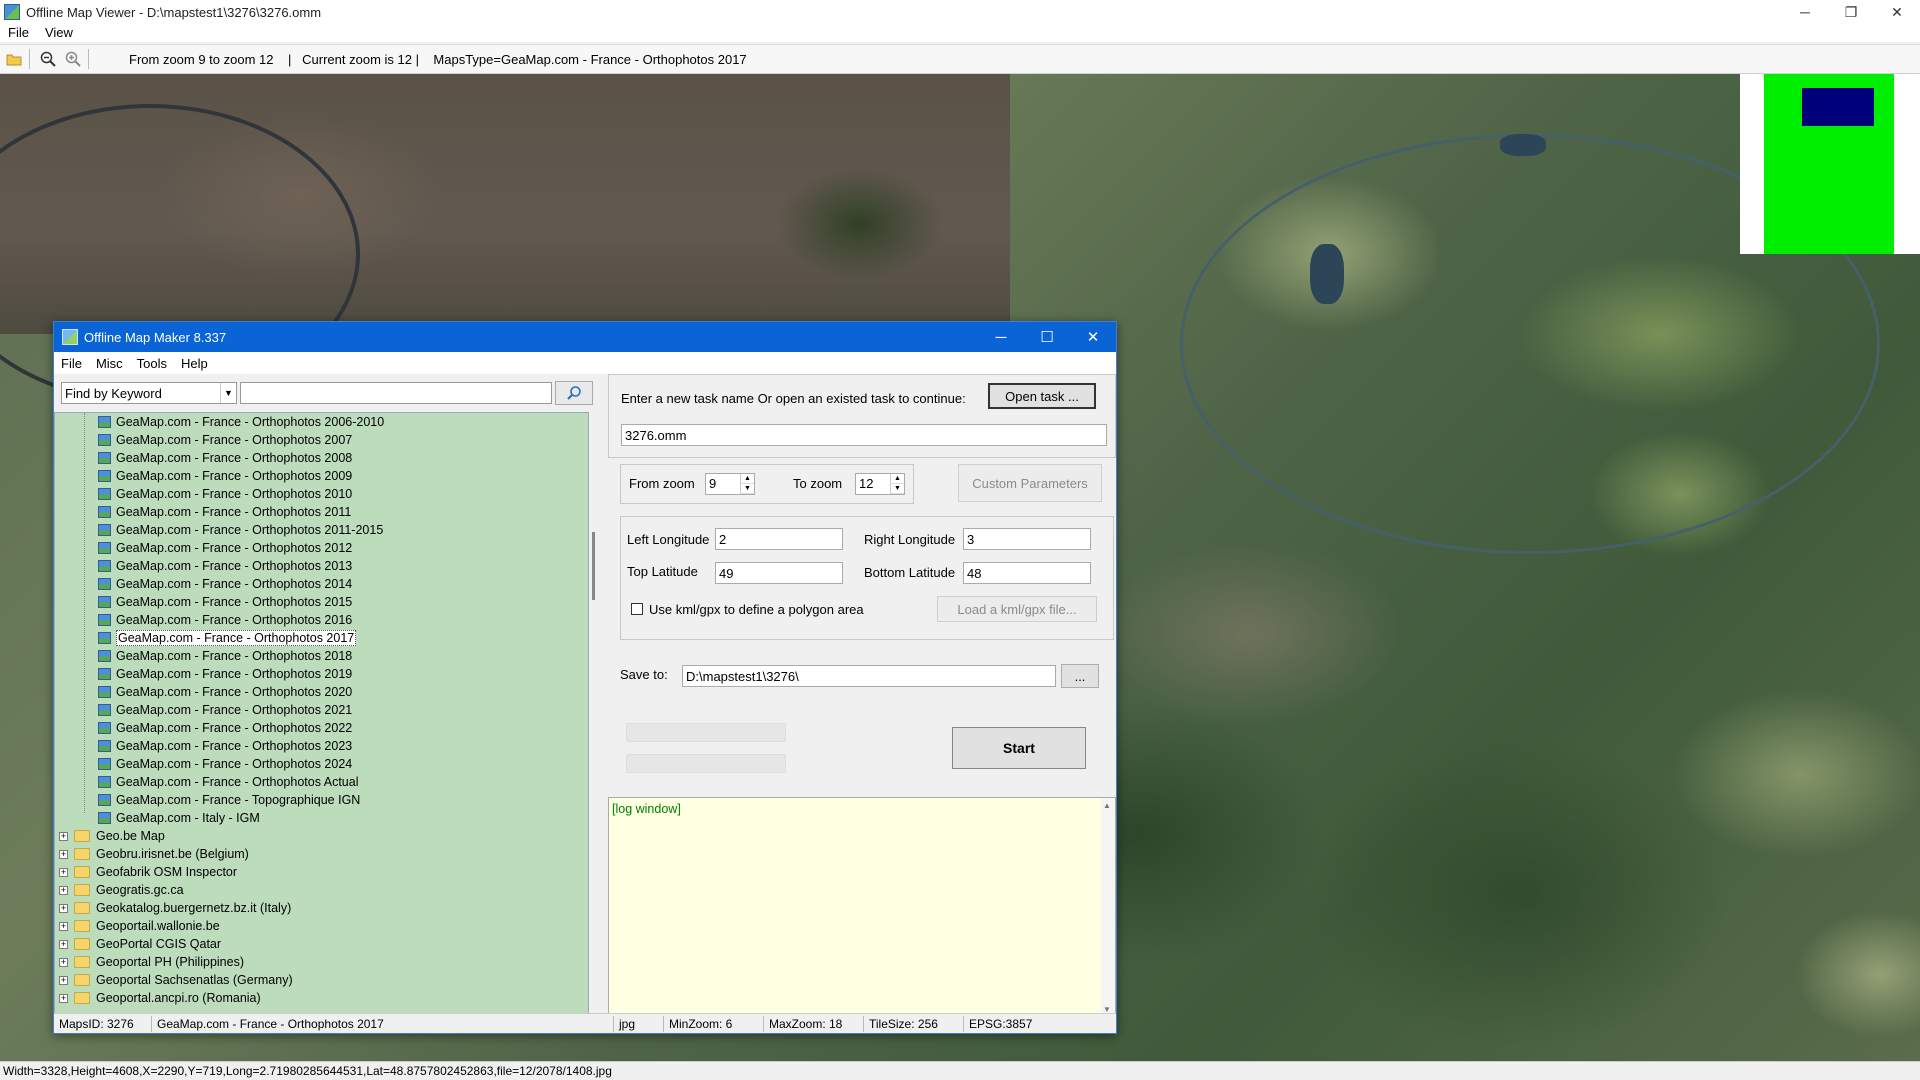  Describe the element at coordinates (166, 872) in the screenshot. I see `tree-group-label: Geofabrik OSM Inspector` at that location.